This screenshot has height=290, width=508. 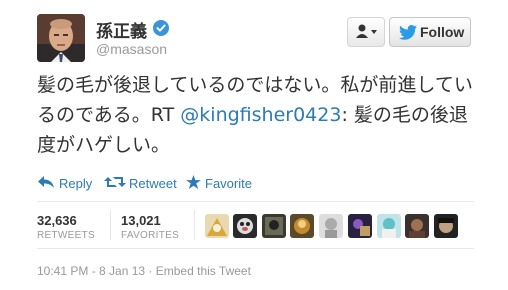 I want to click on favorite-label: Favorite, so click(x=228, y=183).